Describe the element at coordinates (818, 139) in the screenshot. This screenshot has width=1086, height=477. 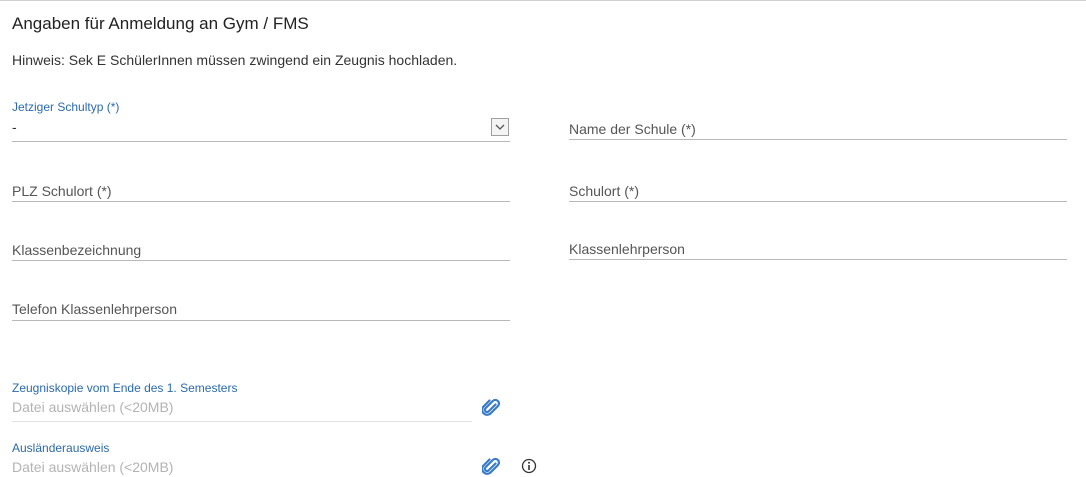
I see `name-schule-underline` at that location.